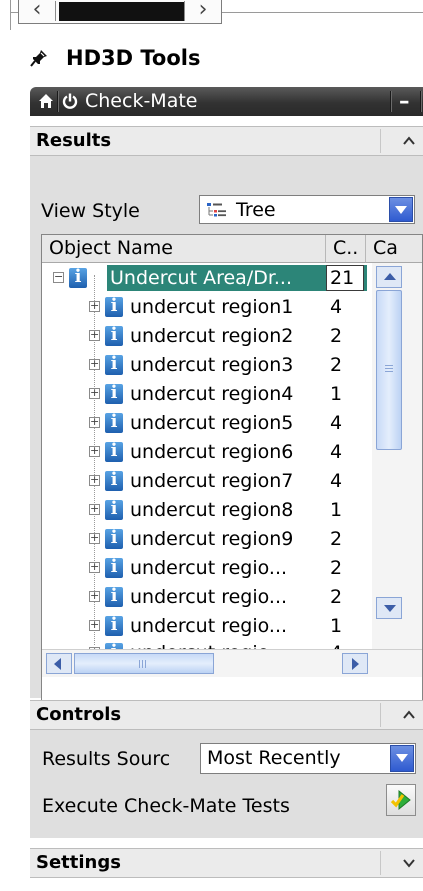  I want to click on table-row: + undercut region3 2, so click(207, 365).